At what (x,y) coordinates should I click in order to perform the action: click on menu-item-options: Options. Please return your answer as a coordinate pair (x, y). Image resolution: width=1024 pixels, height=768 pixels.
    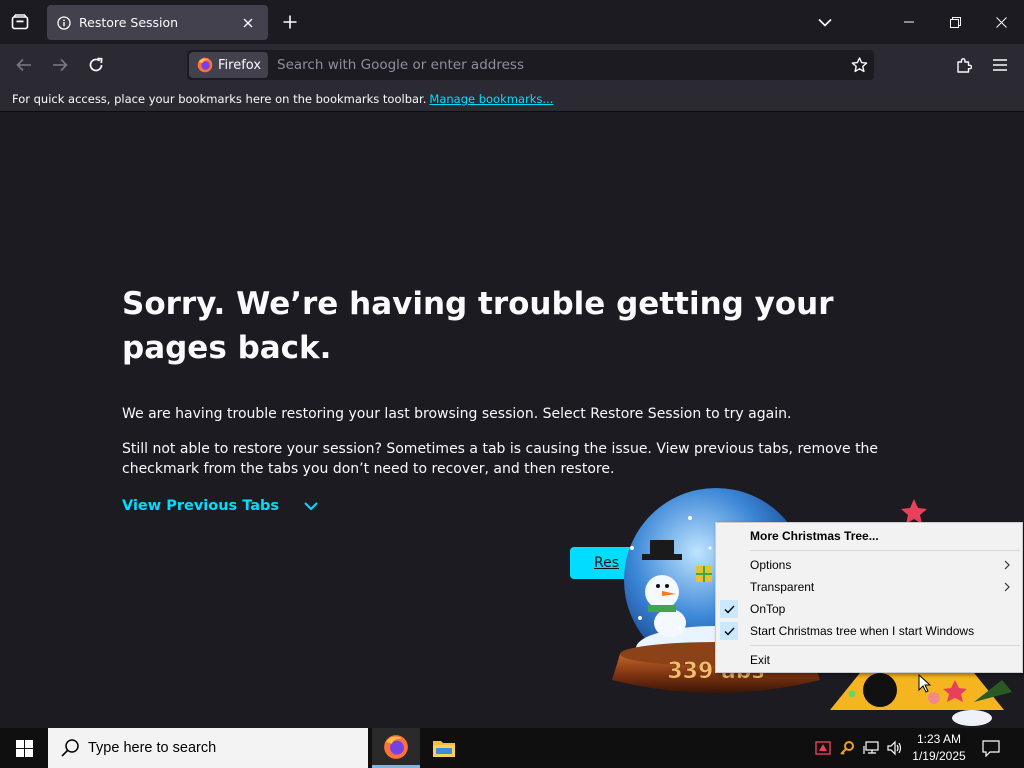
    Looking at the image, I should click on (869, 565).